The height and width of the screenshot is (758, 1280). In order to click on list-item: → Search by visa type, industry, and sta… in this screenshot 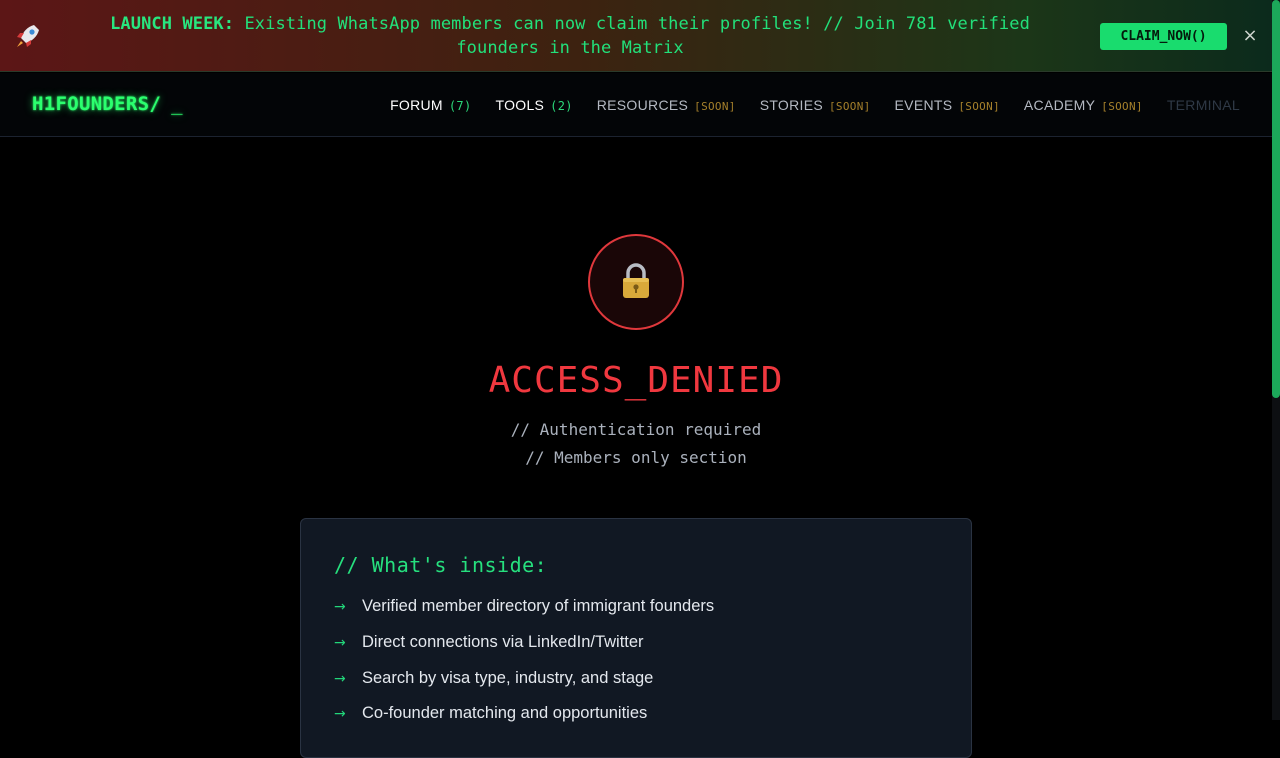, I will do `click(493, 678)`.